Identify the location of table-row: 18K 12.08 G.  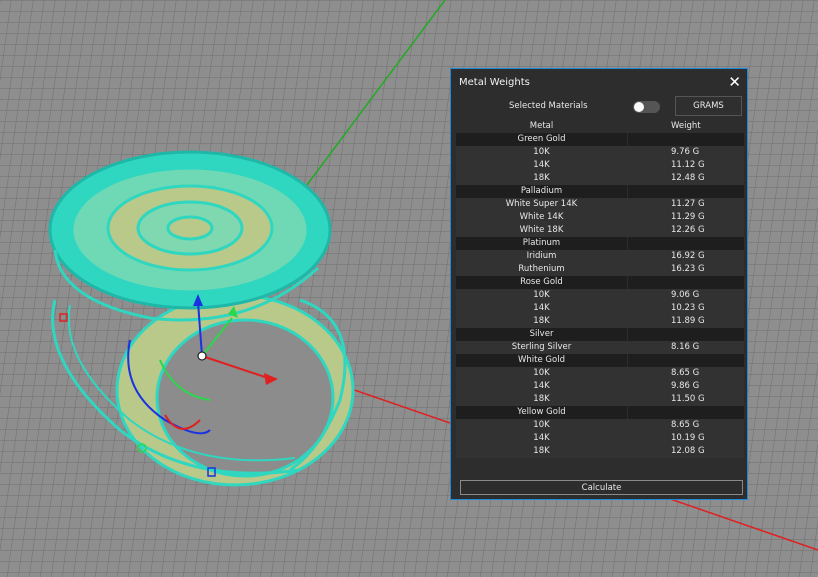
(600, 451).